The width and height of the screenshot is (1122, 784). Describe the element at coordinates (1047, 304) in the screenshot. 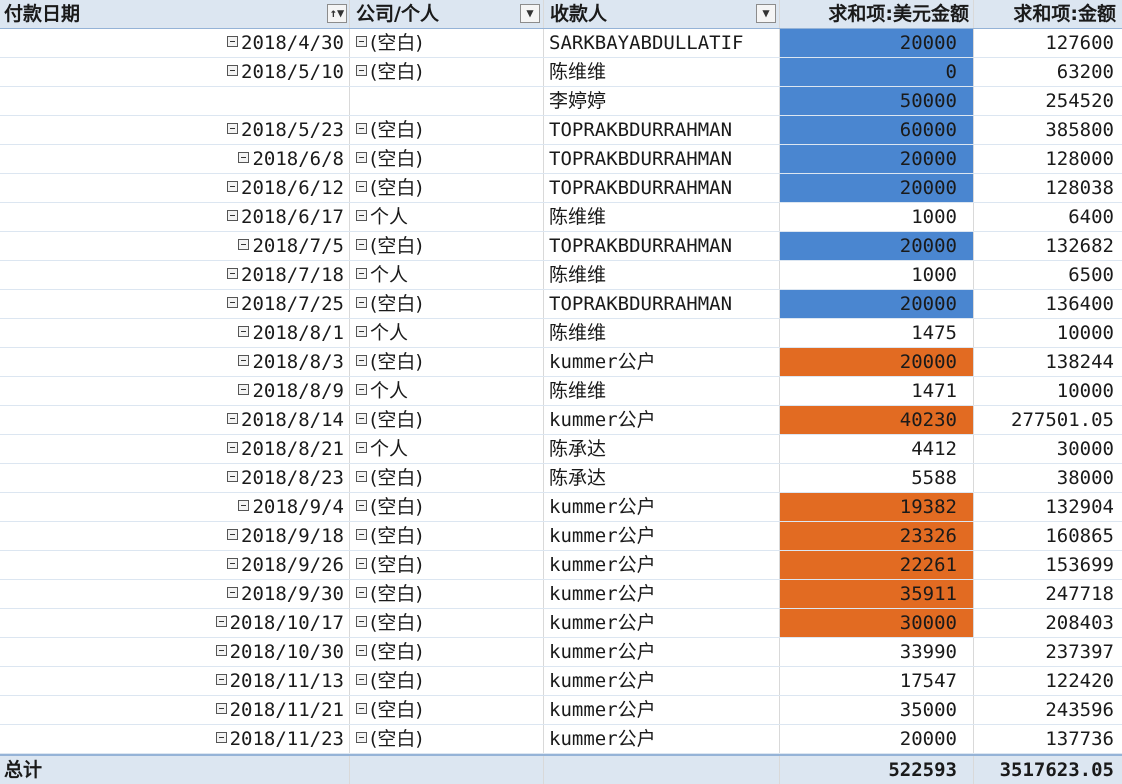

I see `amount-cell: 136400` at that location.